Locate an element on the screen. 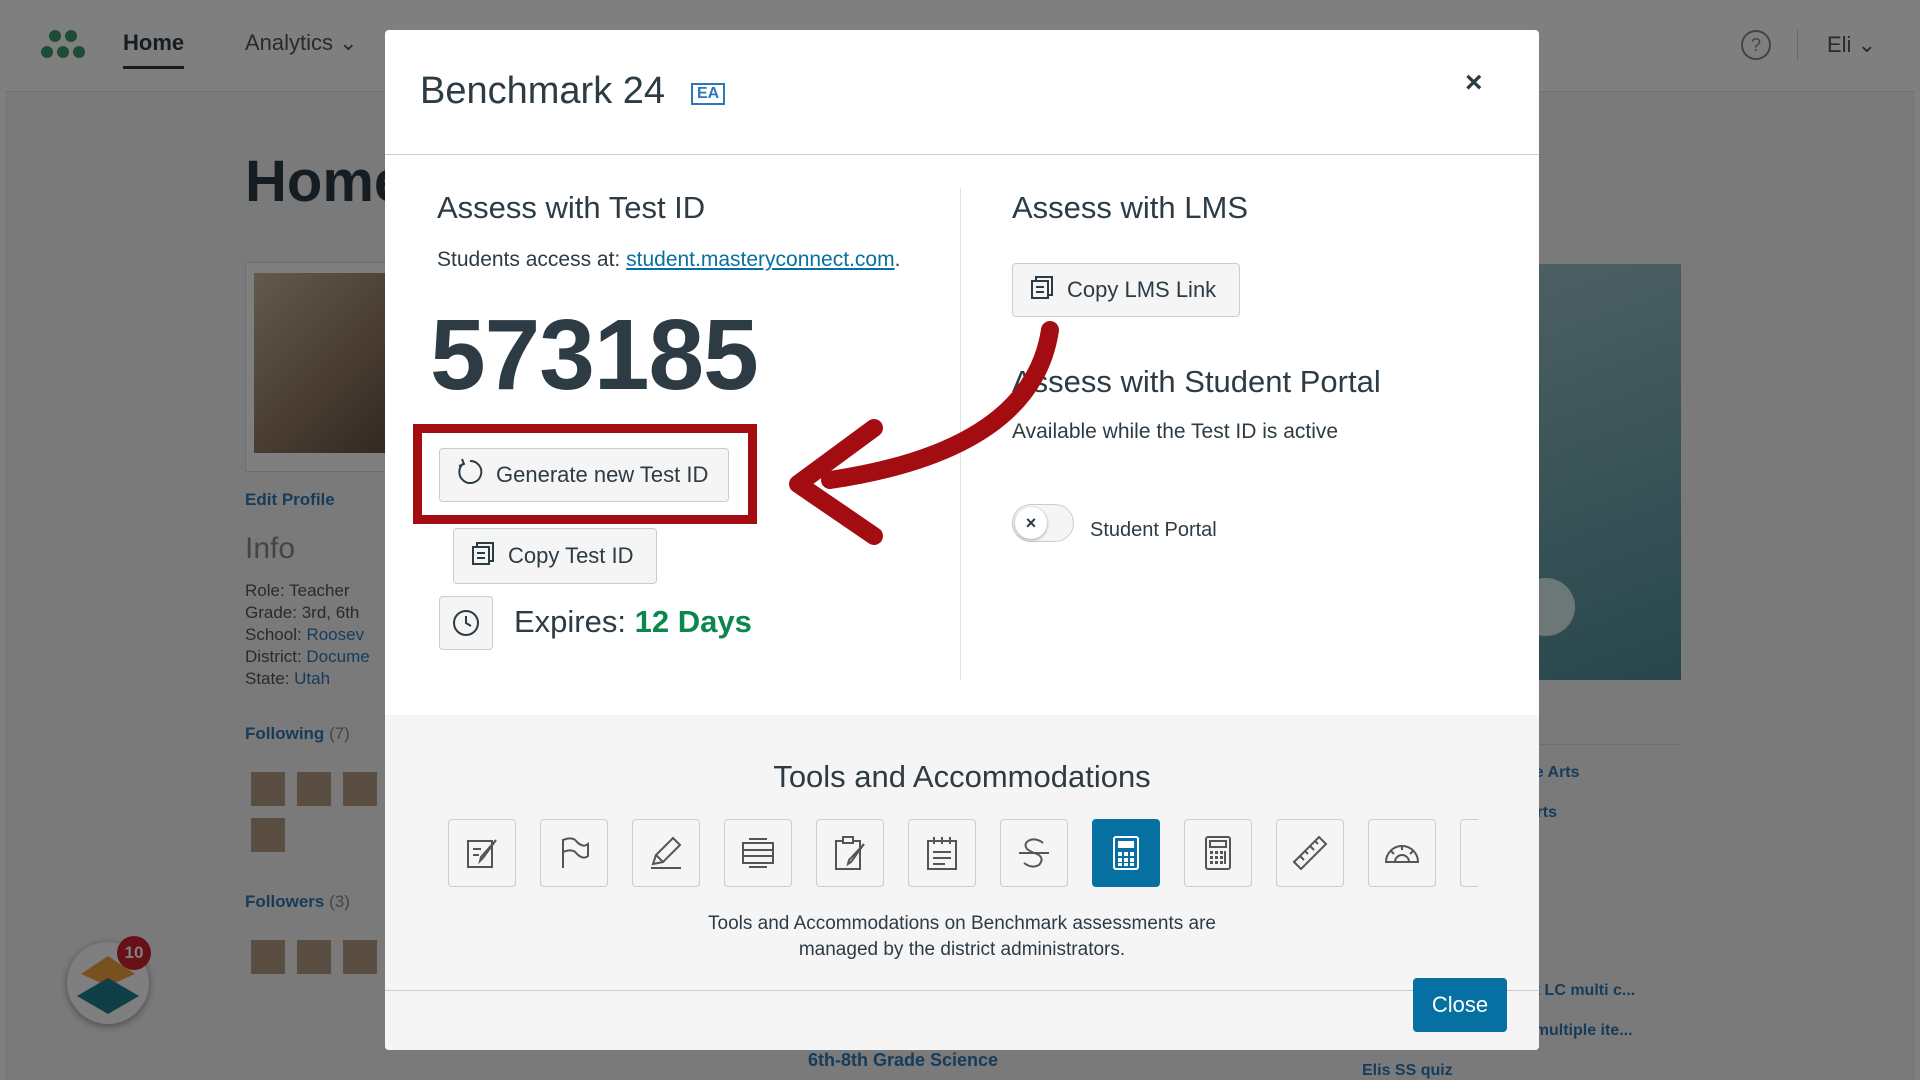  scientific-calculator-icon is located at coordinates (1218, 853).